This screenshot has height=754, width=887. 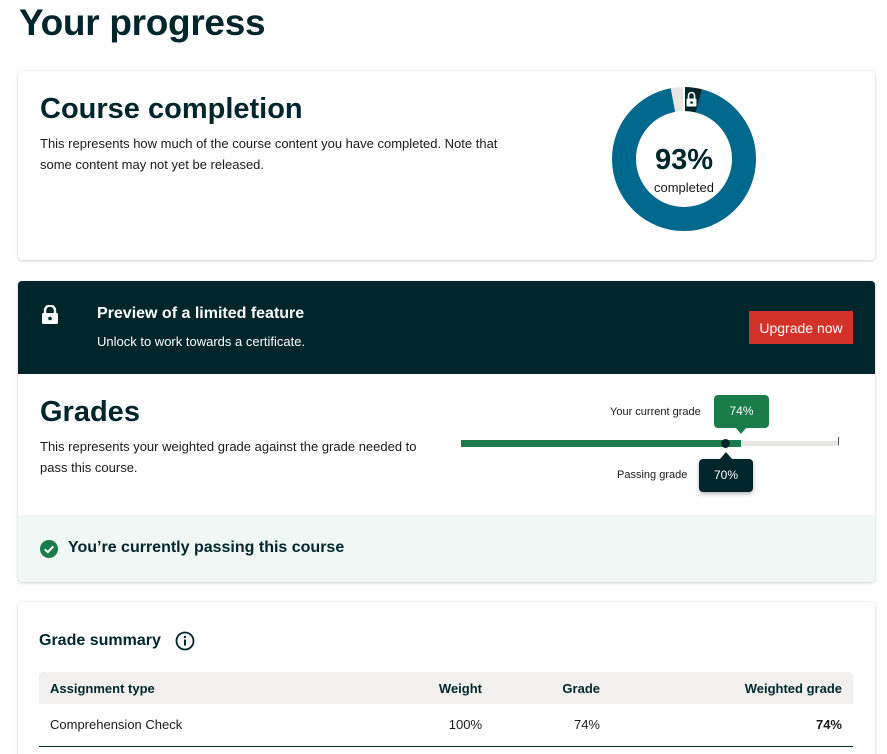 What do you see at coordinates (142, 22) in the screenshot?
I see `page-title: Your progress` at bounding box center [142, 22].